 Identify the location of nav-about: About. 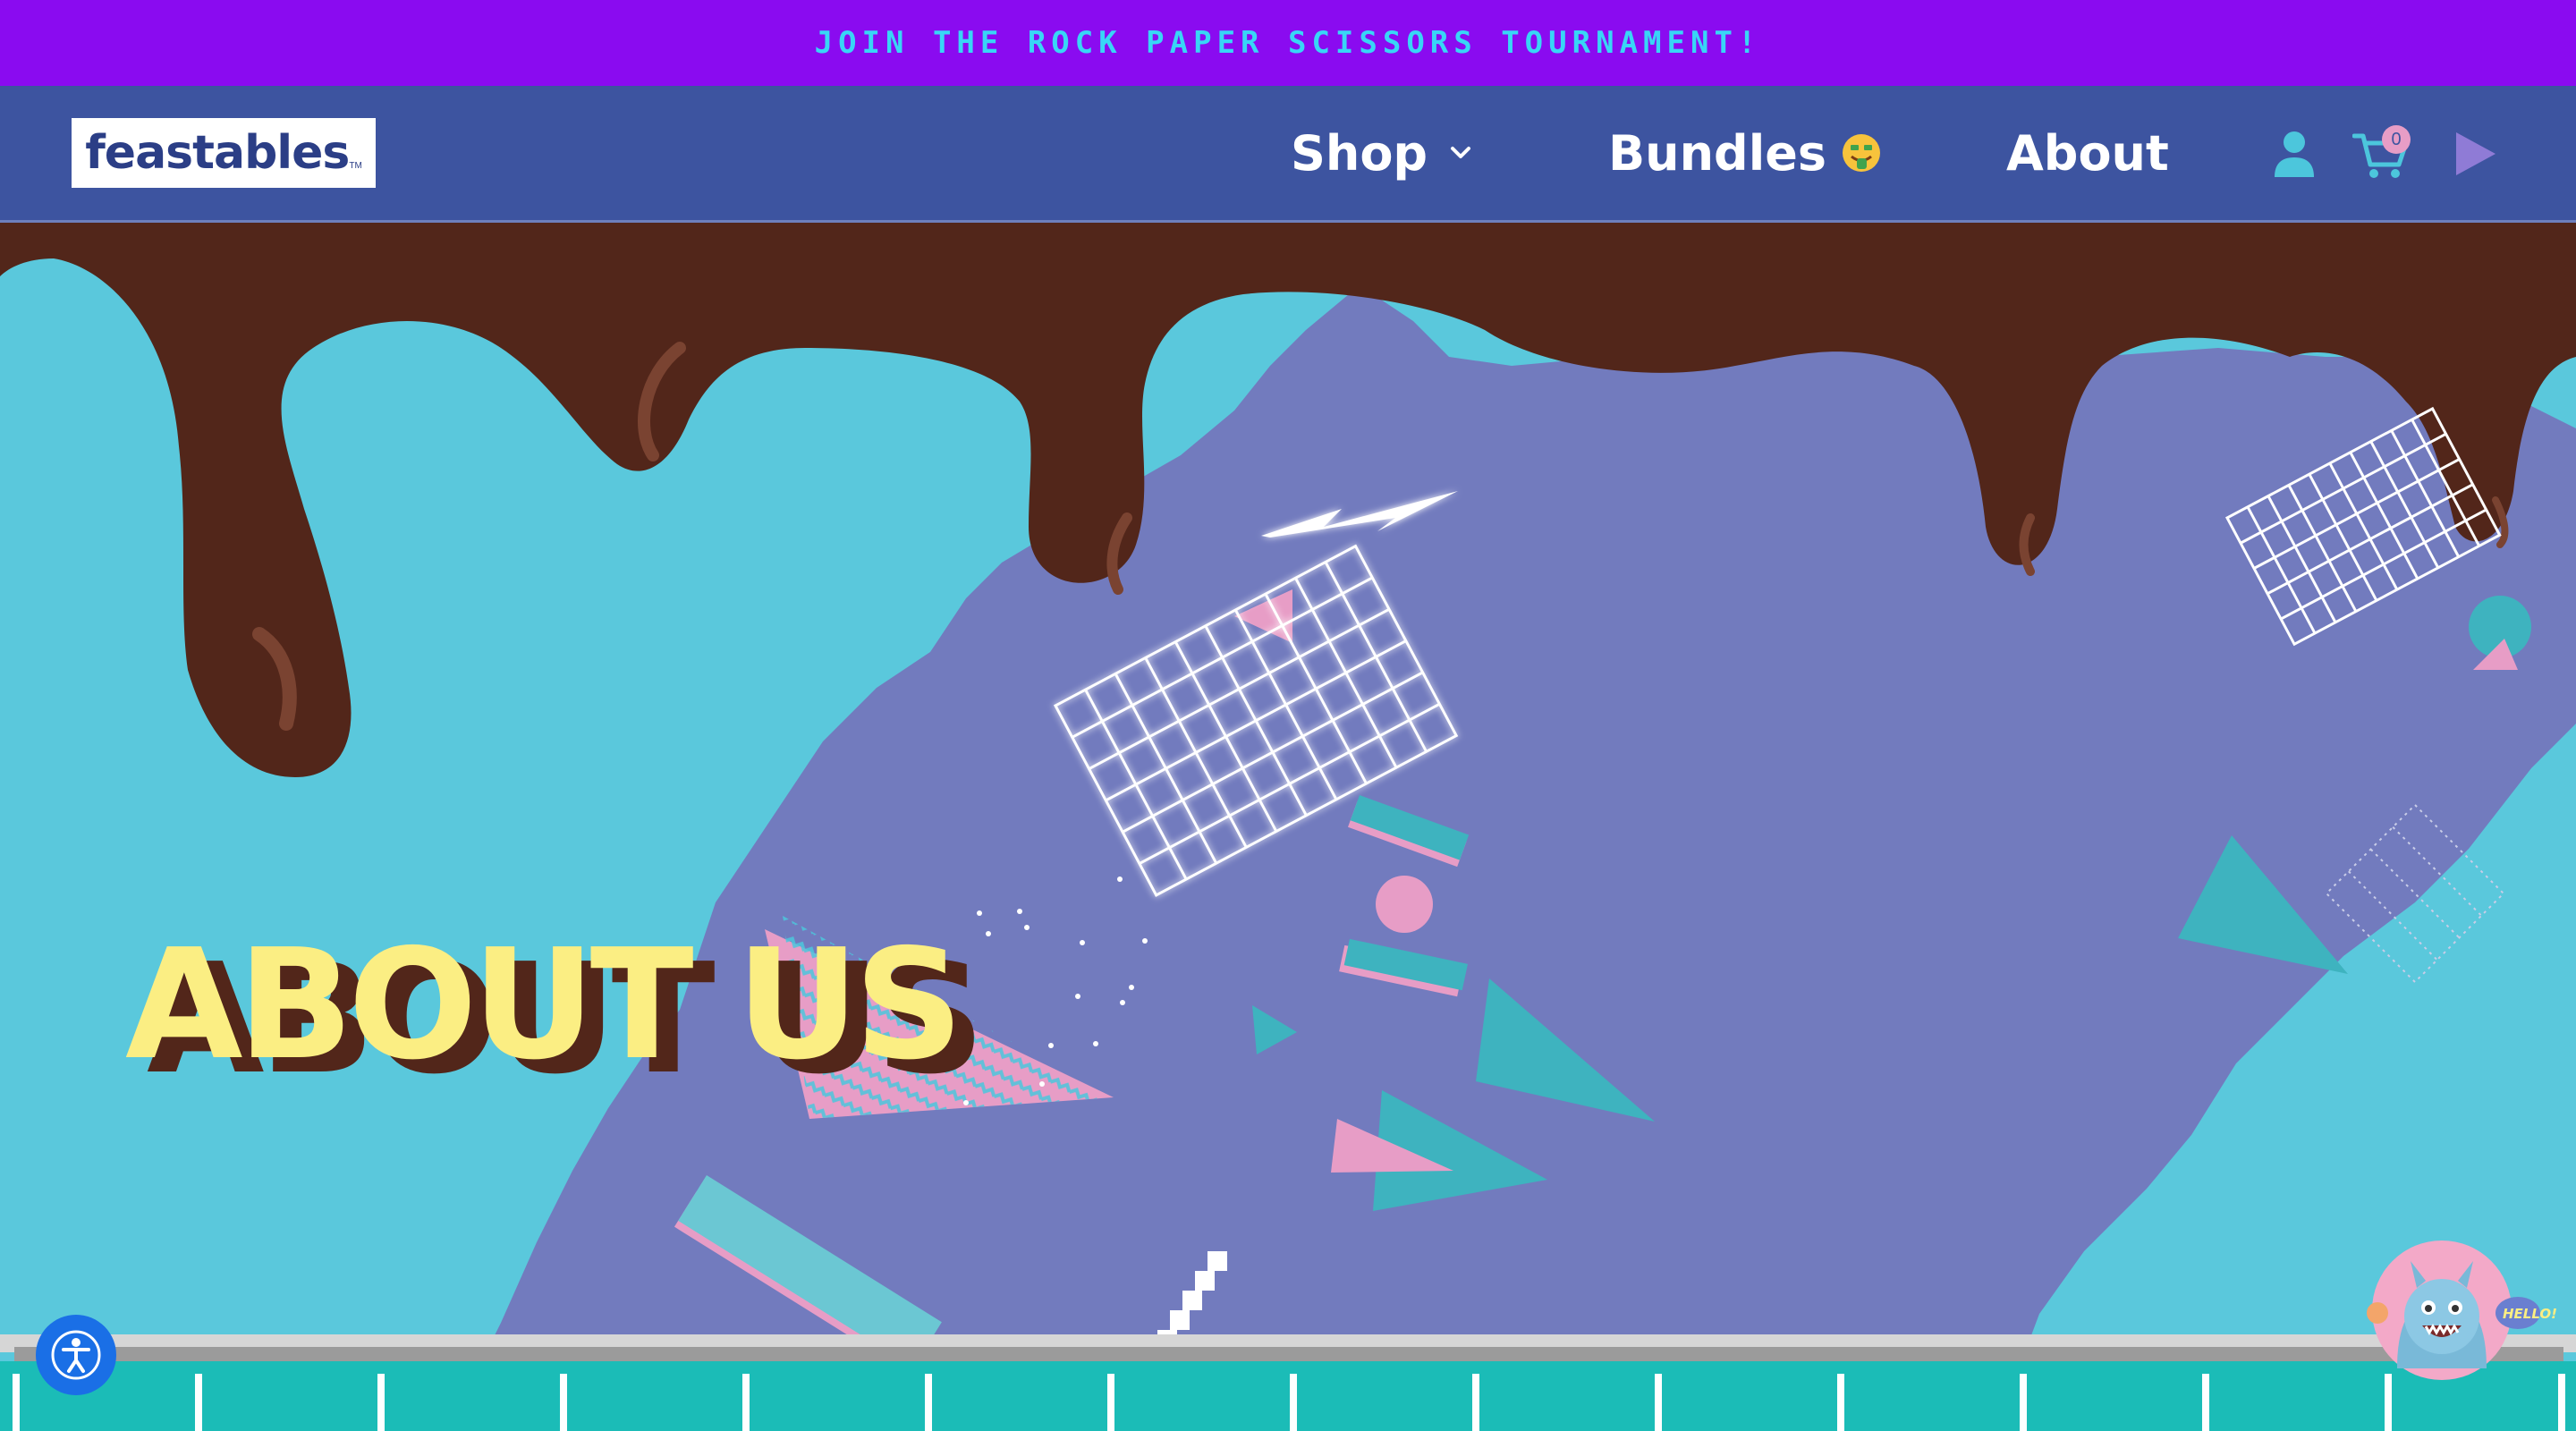
(2087, 153).